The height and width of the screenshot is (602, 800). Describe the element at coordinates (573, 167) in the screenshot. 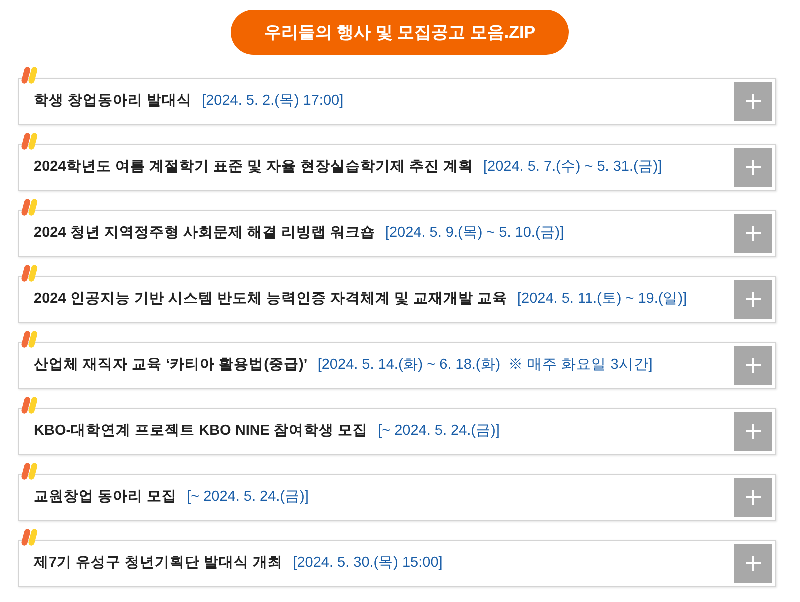

I see `notice-date: [2024. 5. 7.(수) ~ 5. 31.(금)]` at that location.